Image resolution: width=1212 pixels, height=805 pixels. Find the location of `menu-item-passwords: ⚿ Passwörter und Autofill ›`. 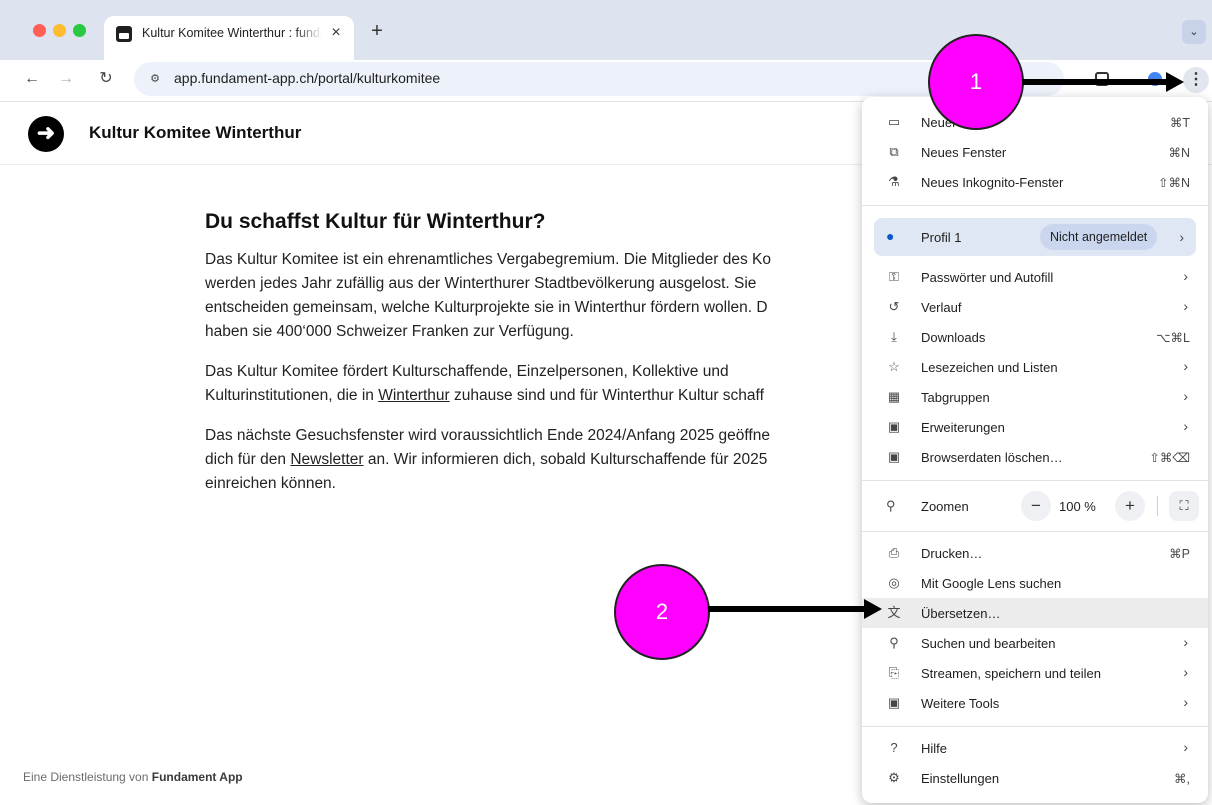

menu-item-passwords: ⚿ Passwörter und Autofill › is located at coordinates (1035, 277).